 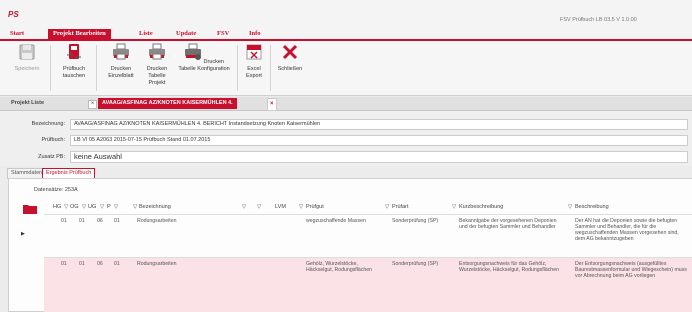 I want to click on project-tab: AVAAG/ASFINAG AZ/KNOTEN KAISERMÜHLEN 4., so click(x=167, y=103).